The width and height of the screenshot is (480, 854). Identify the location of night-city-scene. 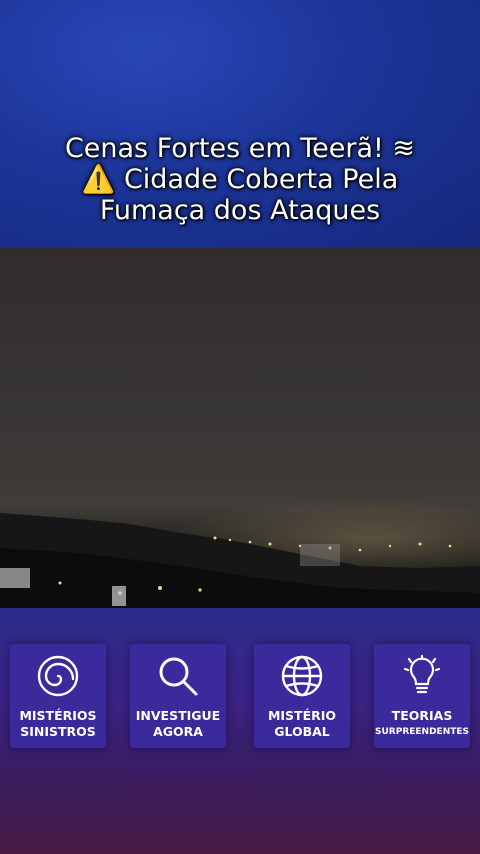
(240, 553).